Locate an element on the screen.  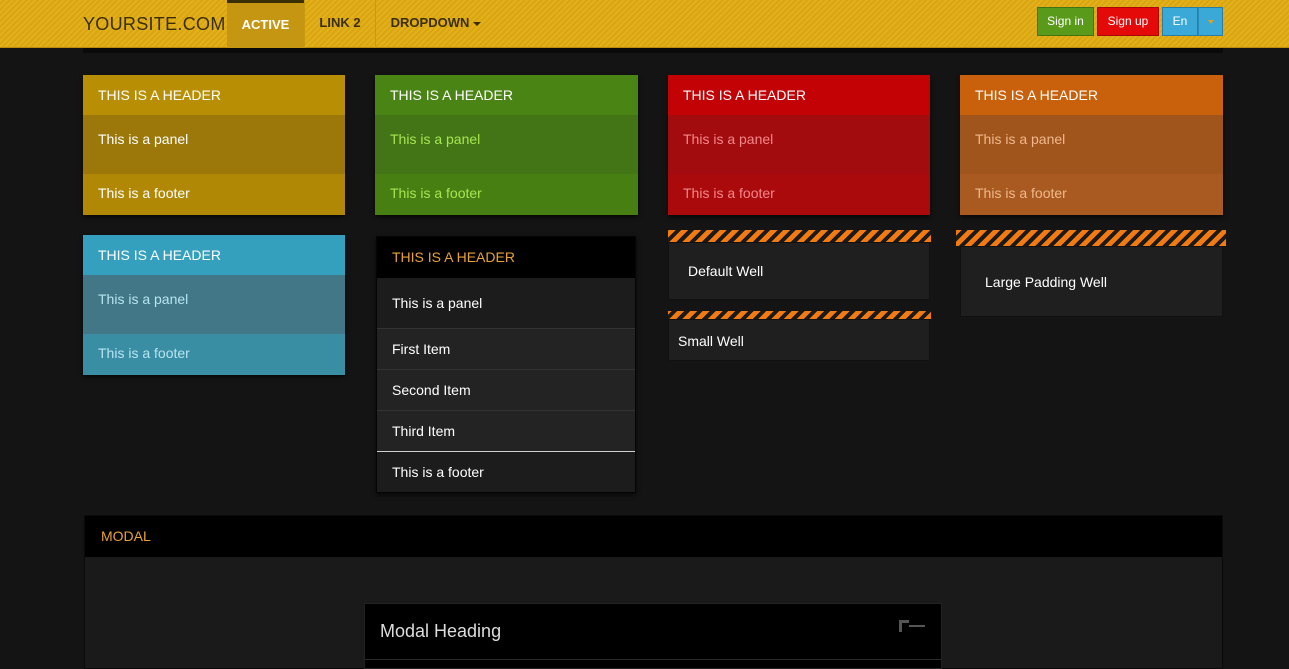
brand-logo: YOURSITE.COM is located at coordinates (154, 24).